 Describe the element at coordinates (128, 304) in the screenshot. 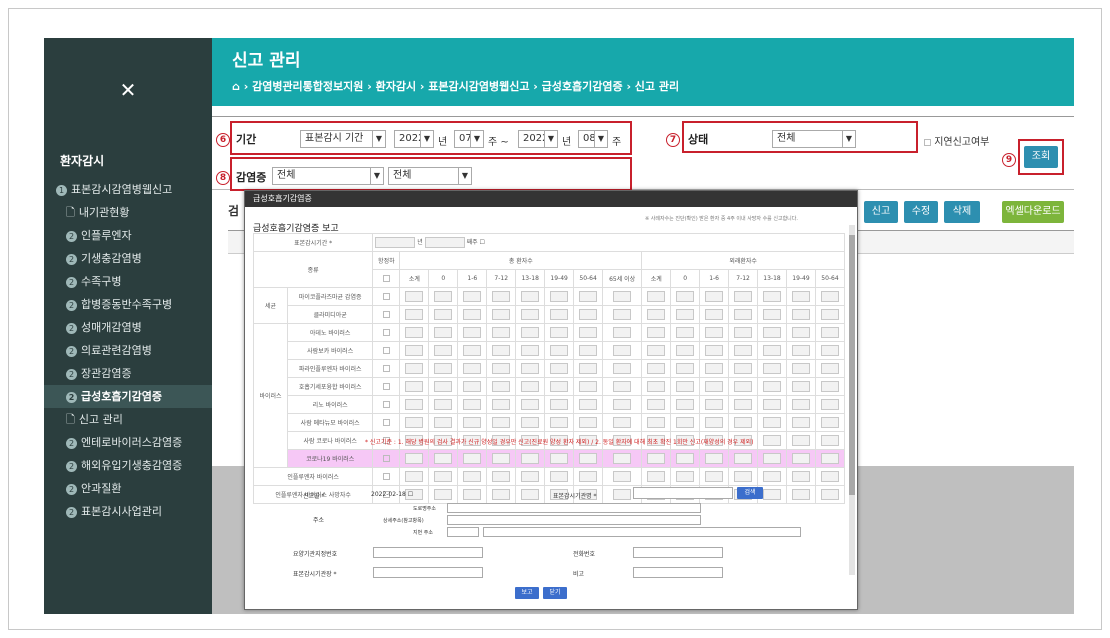

I see `sidebar-item: 2 합병증동반수족구병` at that location.